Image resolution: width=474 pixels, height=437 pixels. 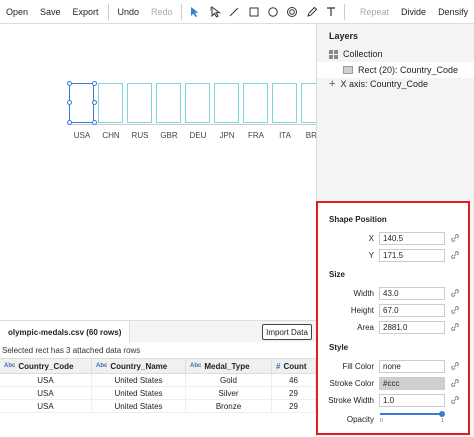 I want to click on table-cell: 46, so click(x=294, y=380).